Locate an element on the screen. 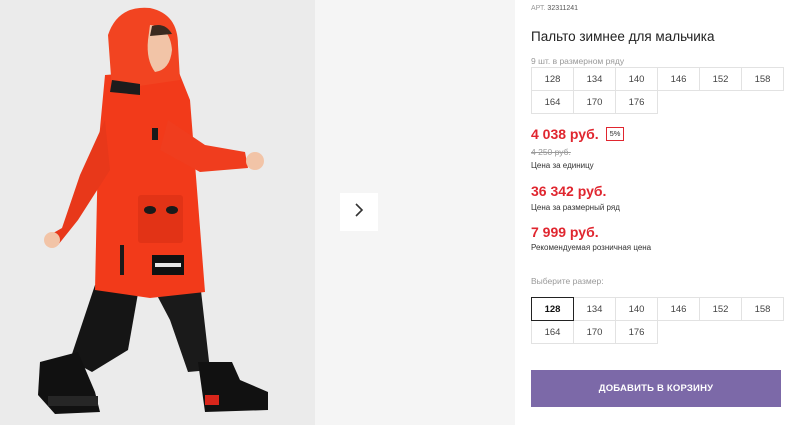 Image resolution: width=800 pixels, height=425 pixels. rrp-label: Рекомендуемая розничная цена is located at coordinates (591, 247).